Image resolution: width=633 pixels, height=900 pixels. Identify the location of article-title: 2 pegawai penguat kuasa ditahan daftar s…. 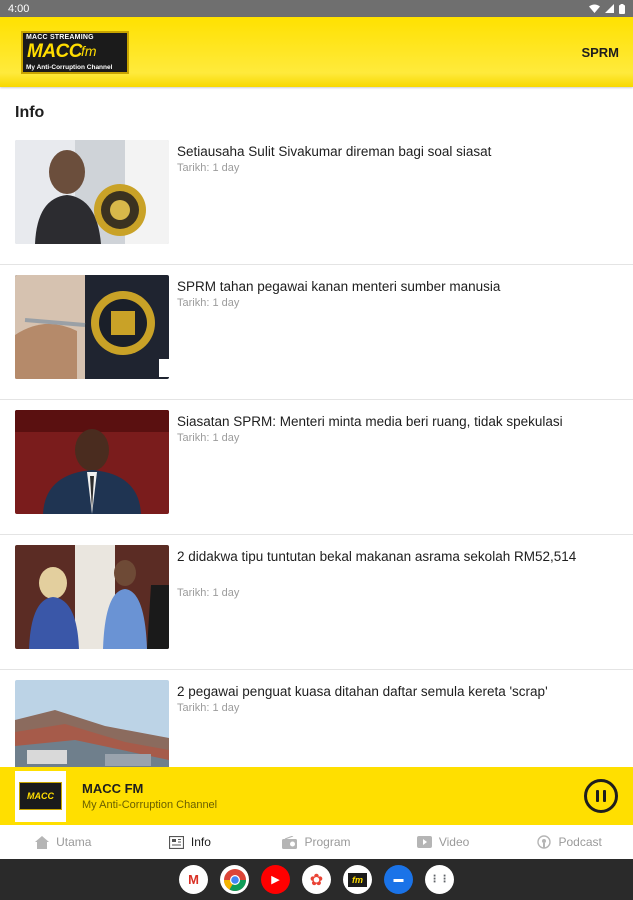
(390, 692).